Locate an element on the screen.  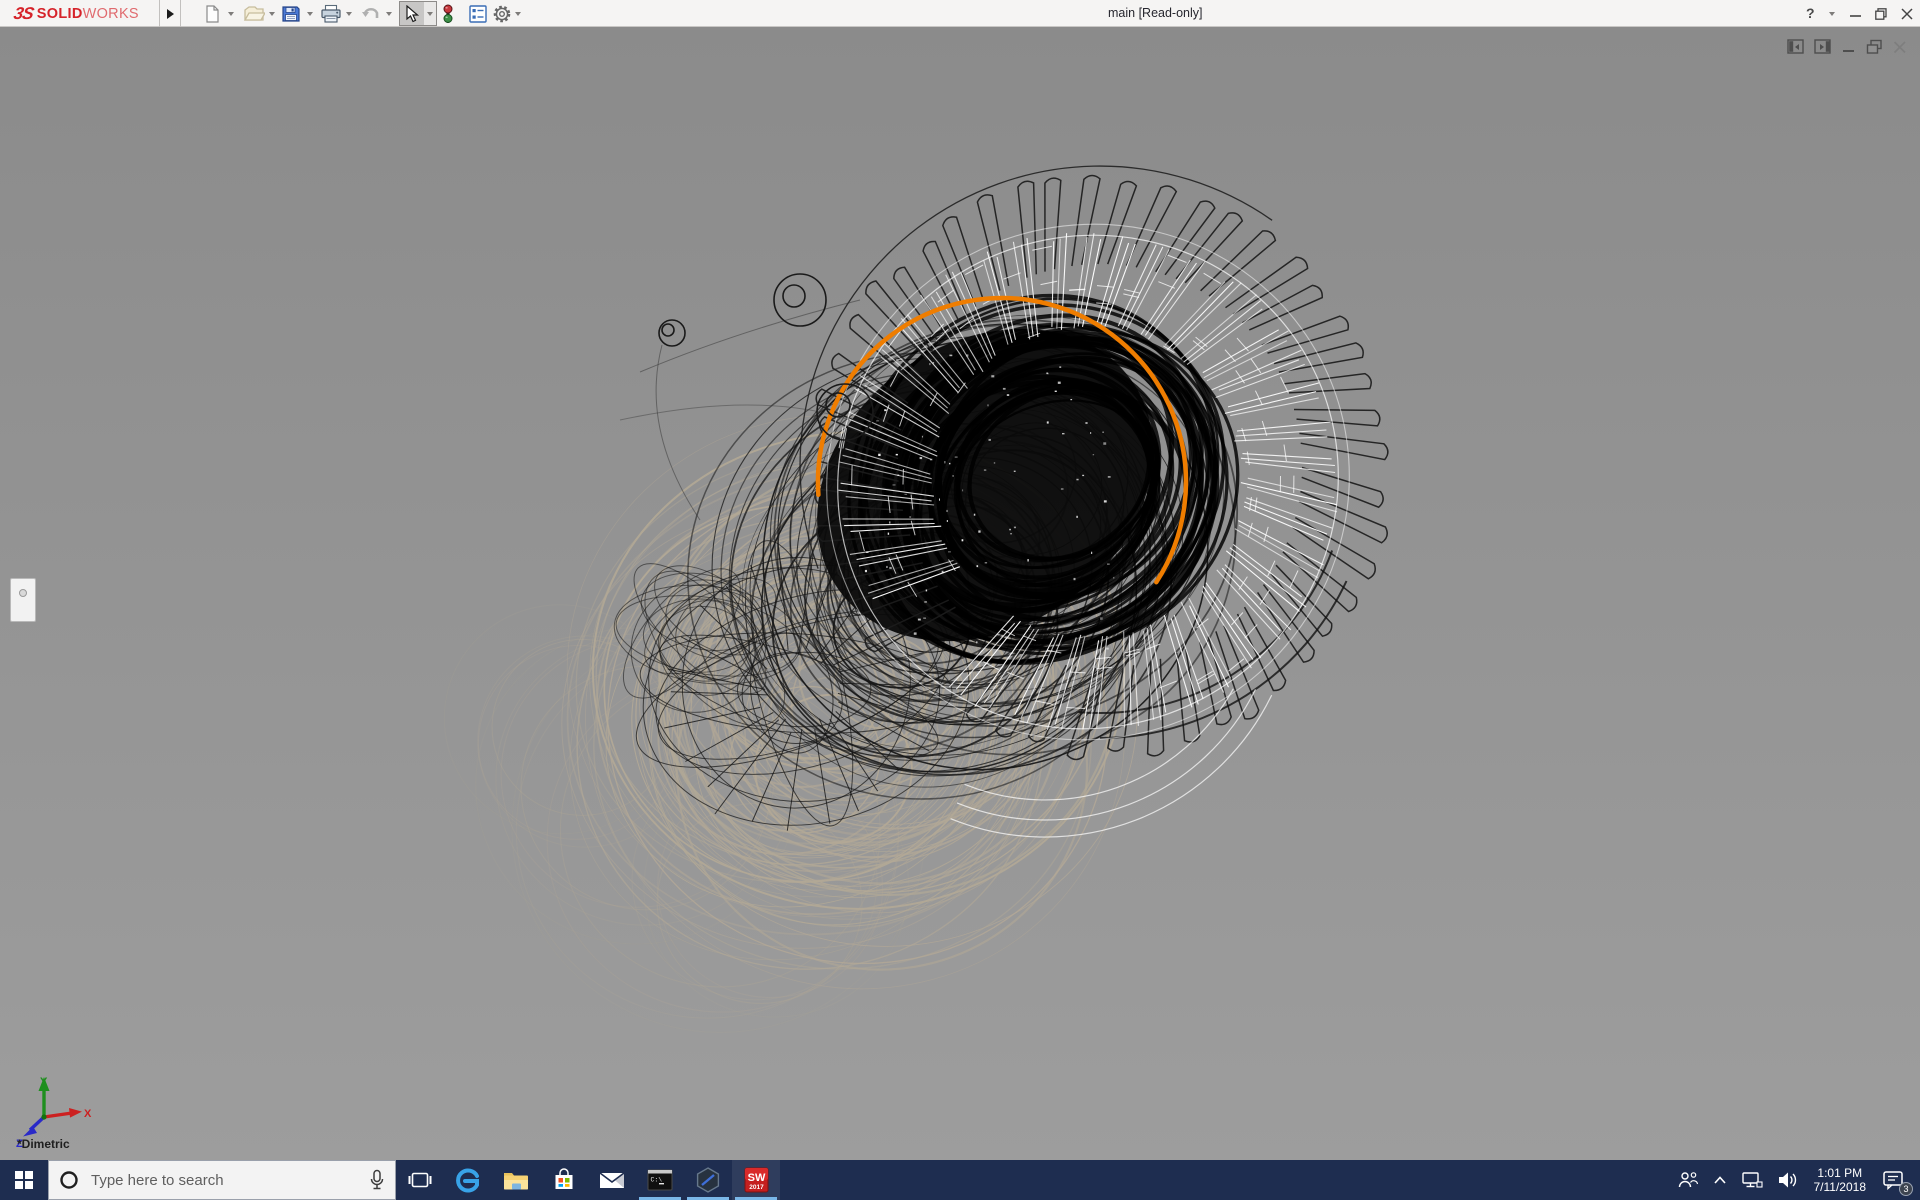
sw-year: 2017 is located at coordinates (756, 1187).